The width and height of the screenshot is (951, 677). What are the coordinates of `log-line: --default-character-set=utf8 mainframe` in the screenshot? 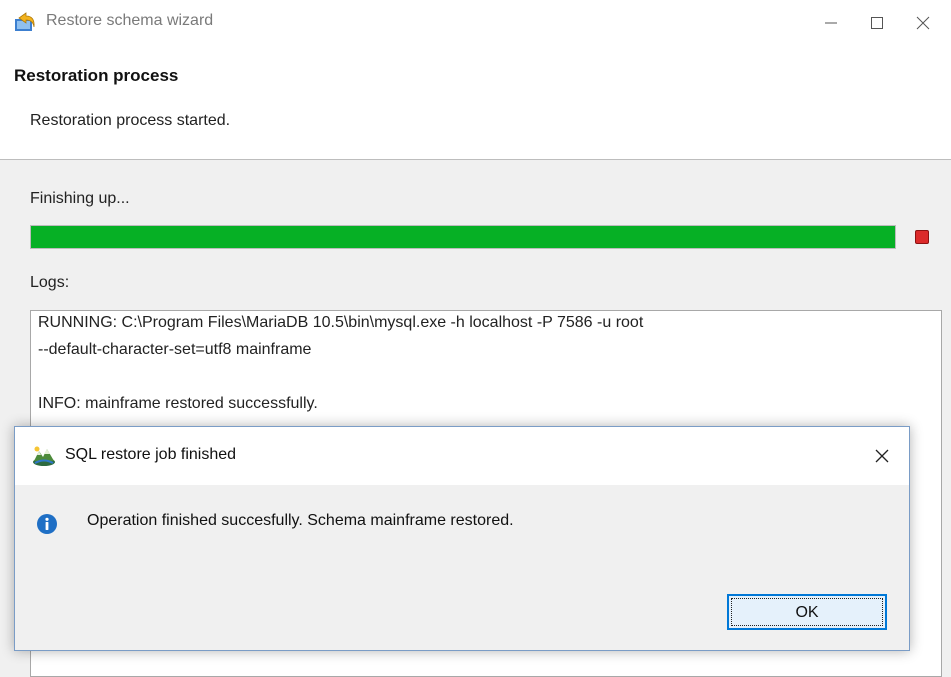 It's located at (175, 349).